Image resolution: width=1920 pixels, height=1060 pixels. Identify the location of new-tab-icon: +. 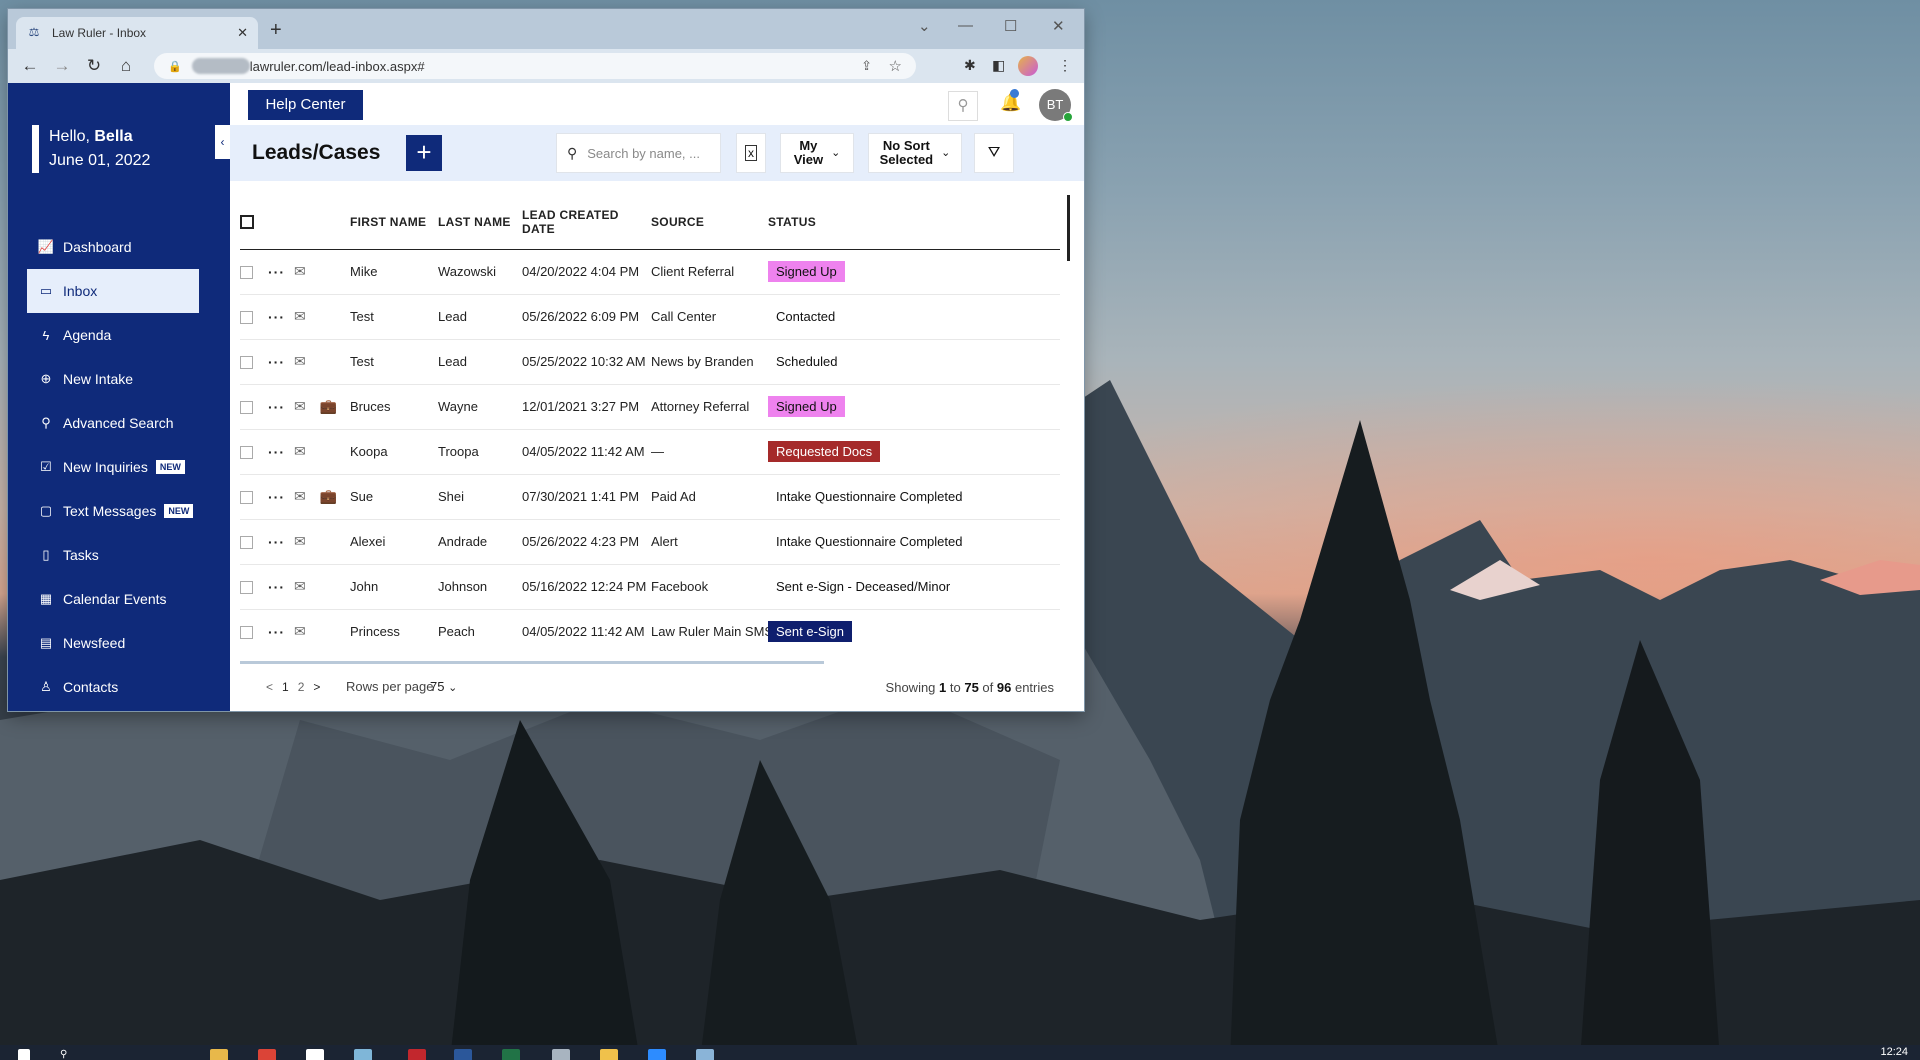
(276, 30).